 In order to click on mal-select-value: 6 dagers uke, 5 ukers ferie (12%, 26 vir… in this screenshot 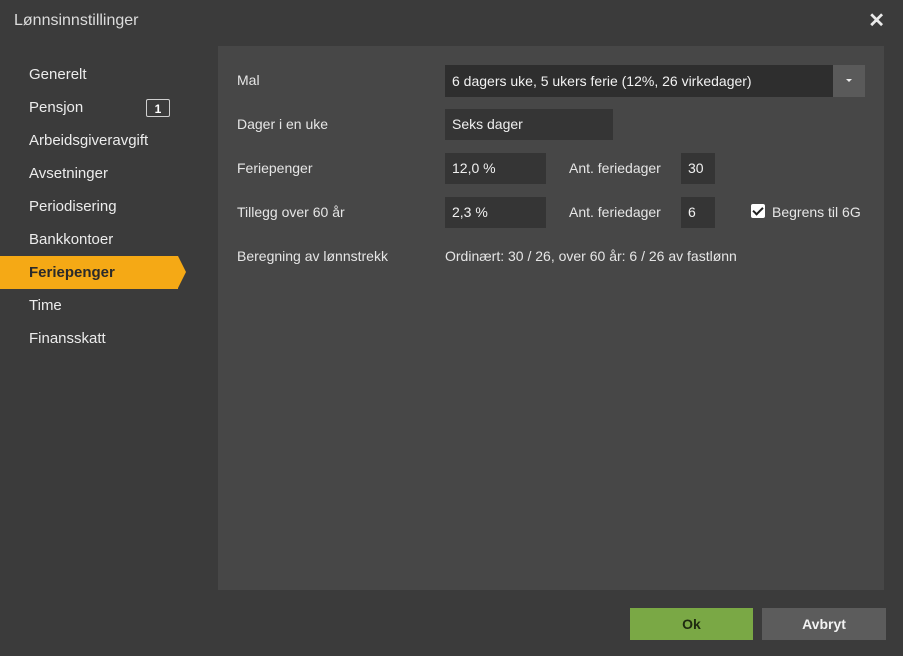, I will do `click(602, 81)`.